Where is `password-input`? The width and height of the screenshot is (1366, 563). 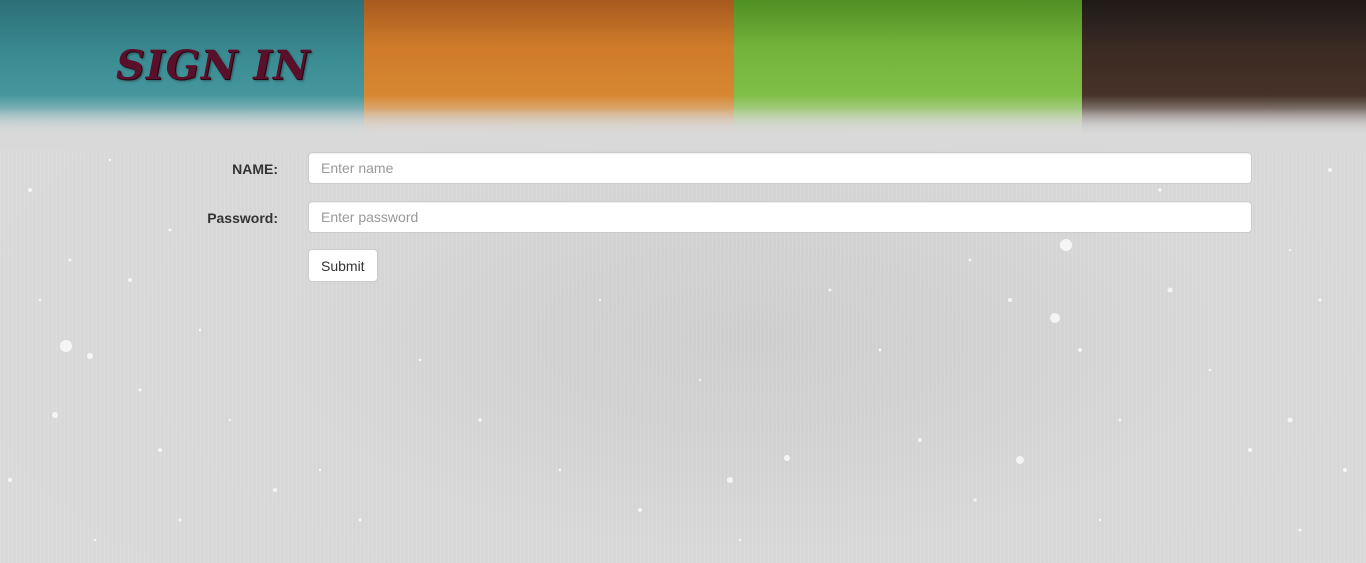 password-input is located at coordinates (780, 217).